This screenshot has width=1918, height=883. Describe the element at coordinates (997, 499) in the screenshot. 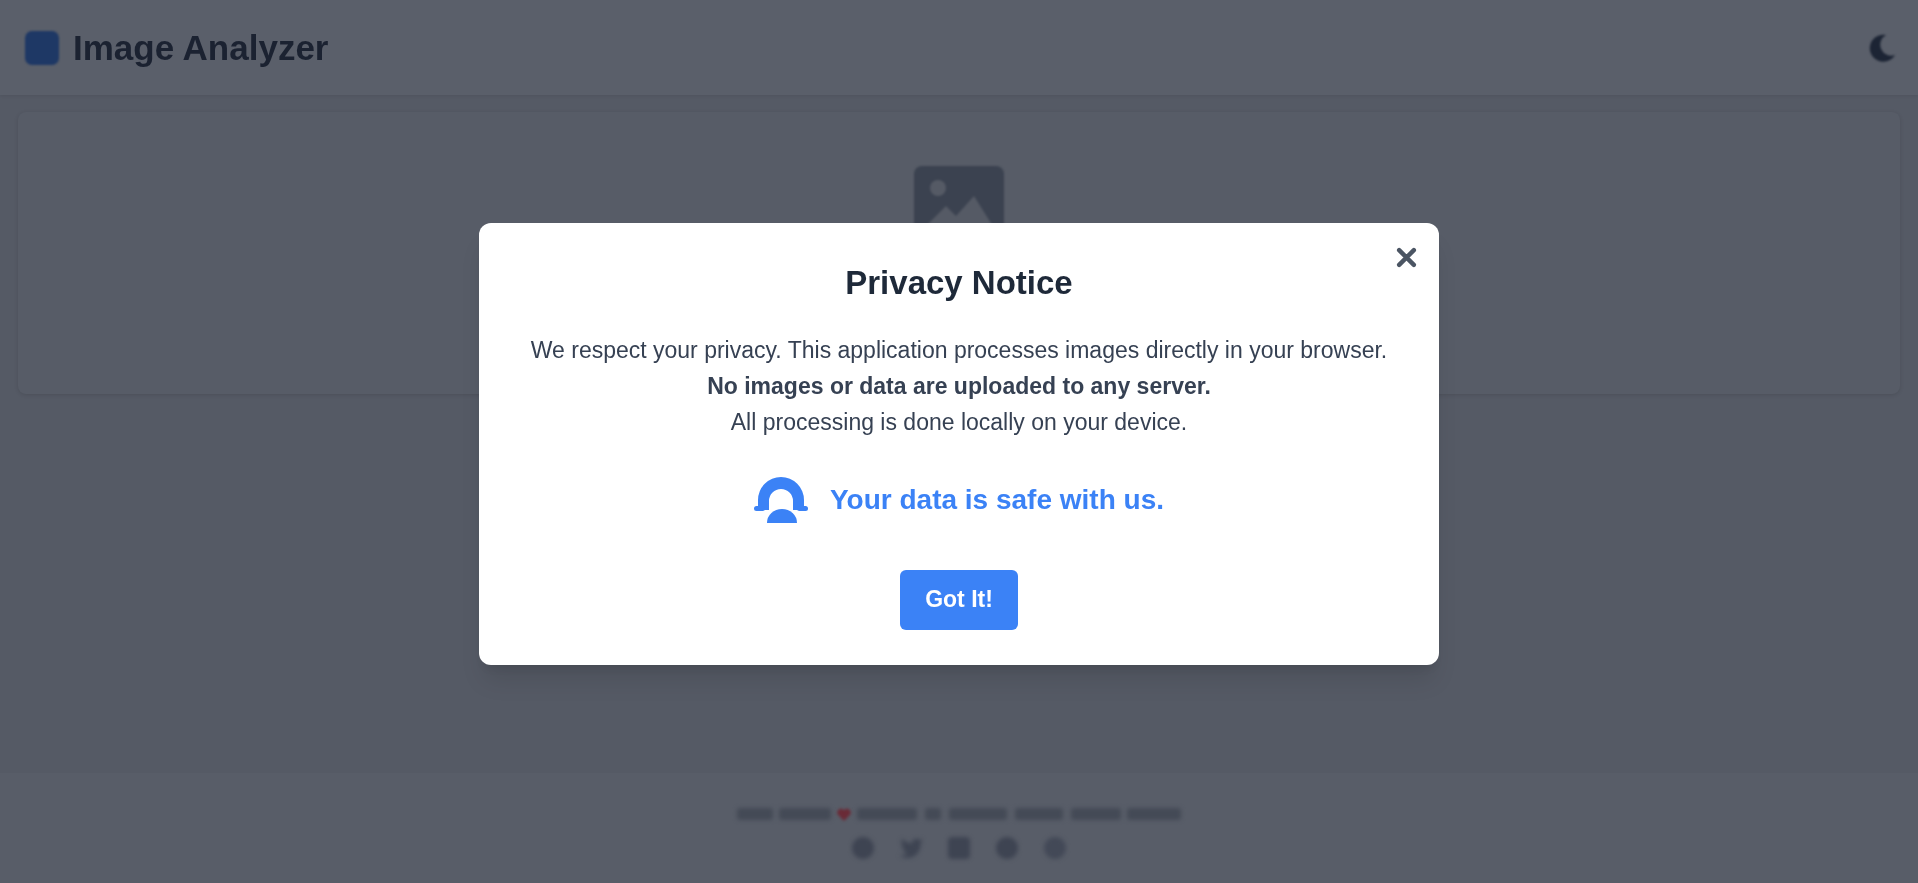

I see `safe-note: Your data is safe with us.` at that location.